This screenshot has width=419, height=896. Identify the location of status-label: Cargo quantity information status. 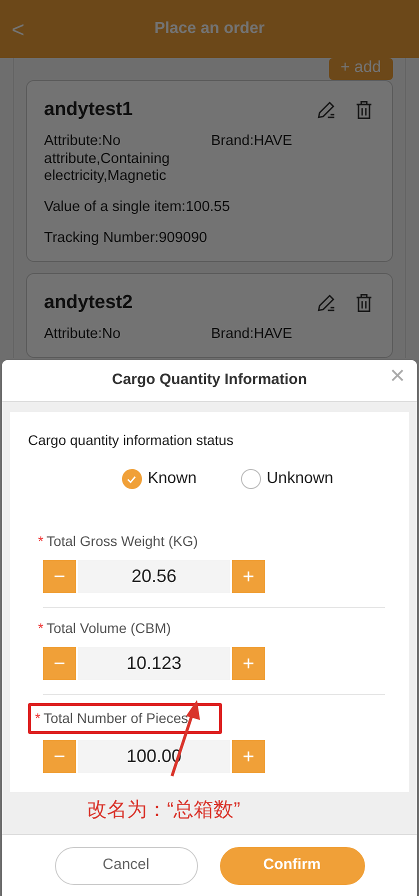
(130, 440).